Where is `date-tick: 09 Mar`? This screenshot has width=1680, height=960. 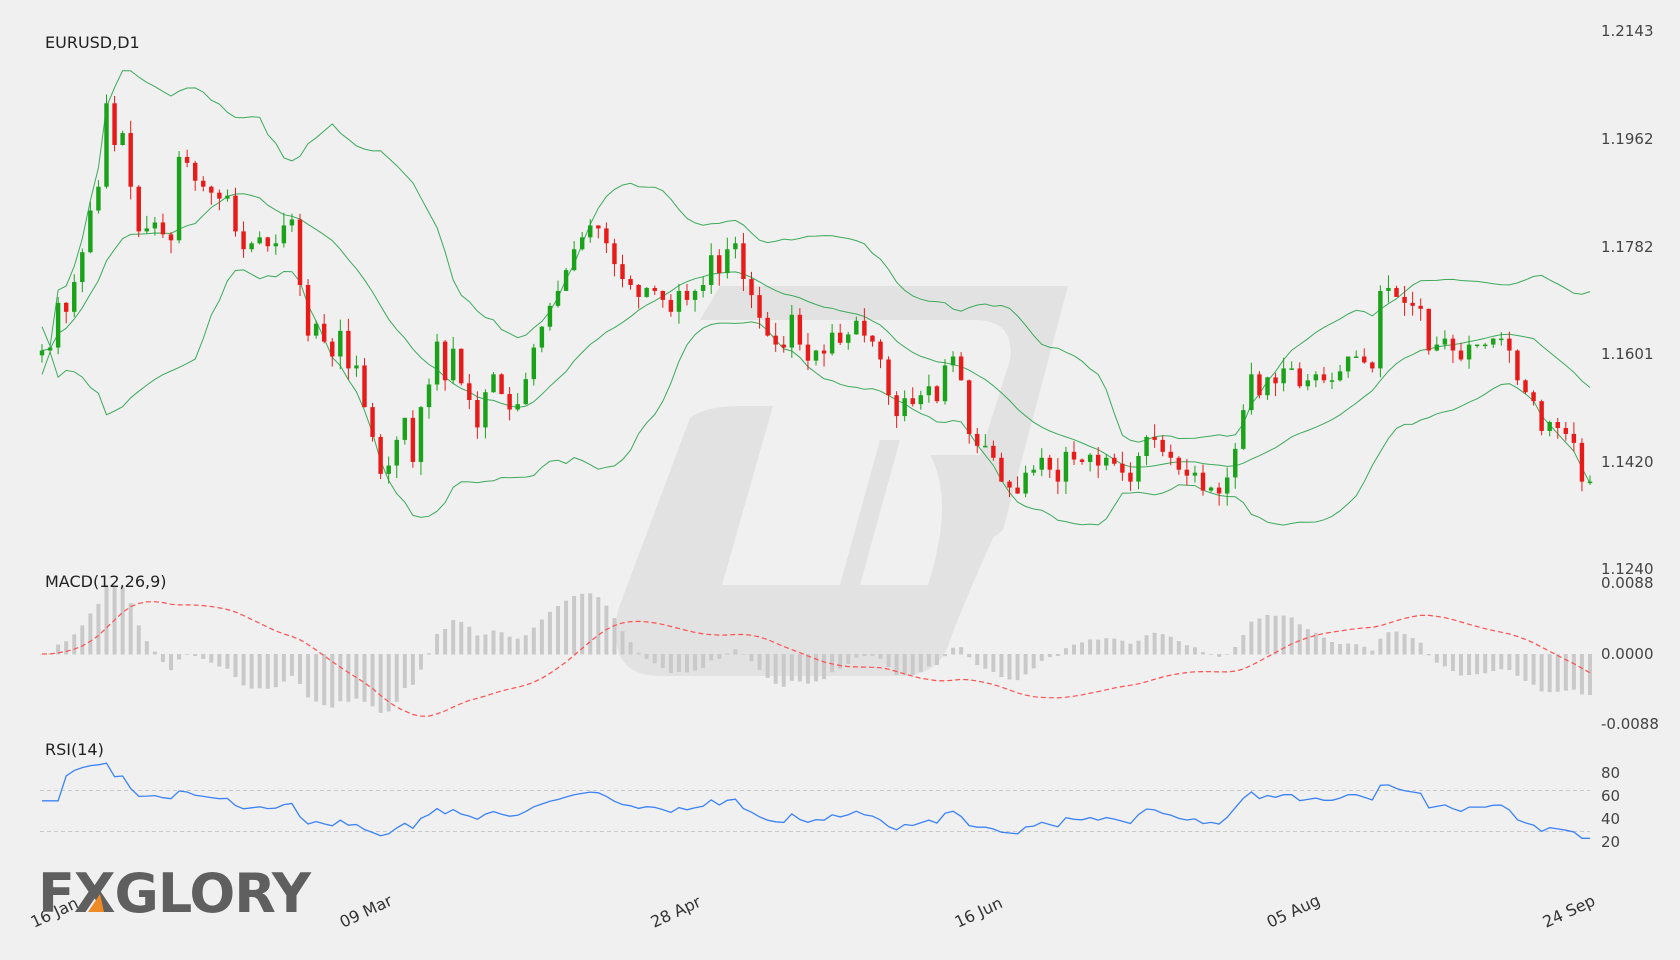
date-tick: 09 Mar is located at coordinates (366, 911).